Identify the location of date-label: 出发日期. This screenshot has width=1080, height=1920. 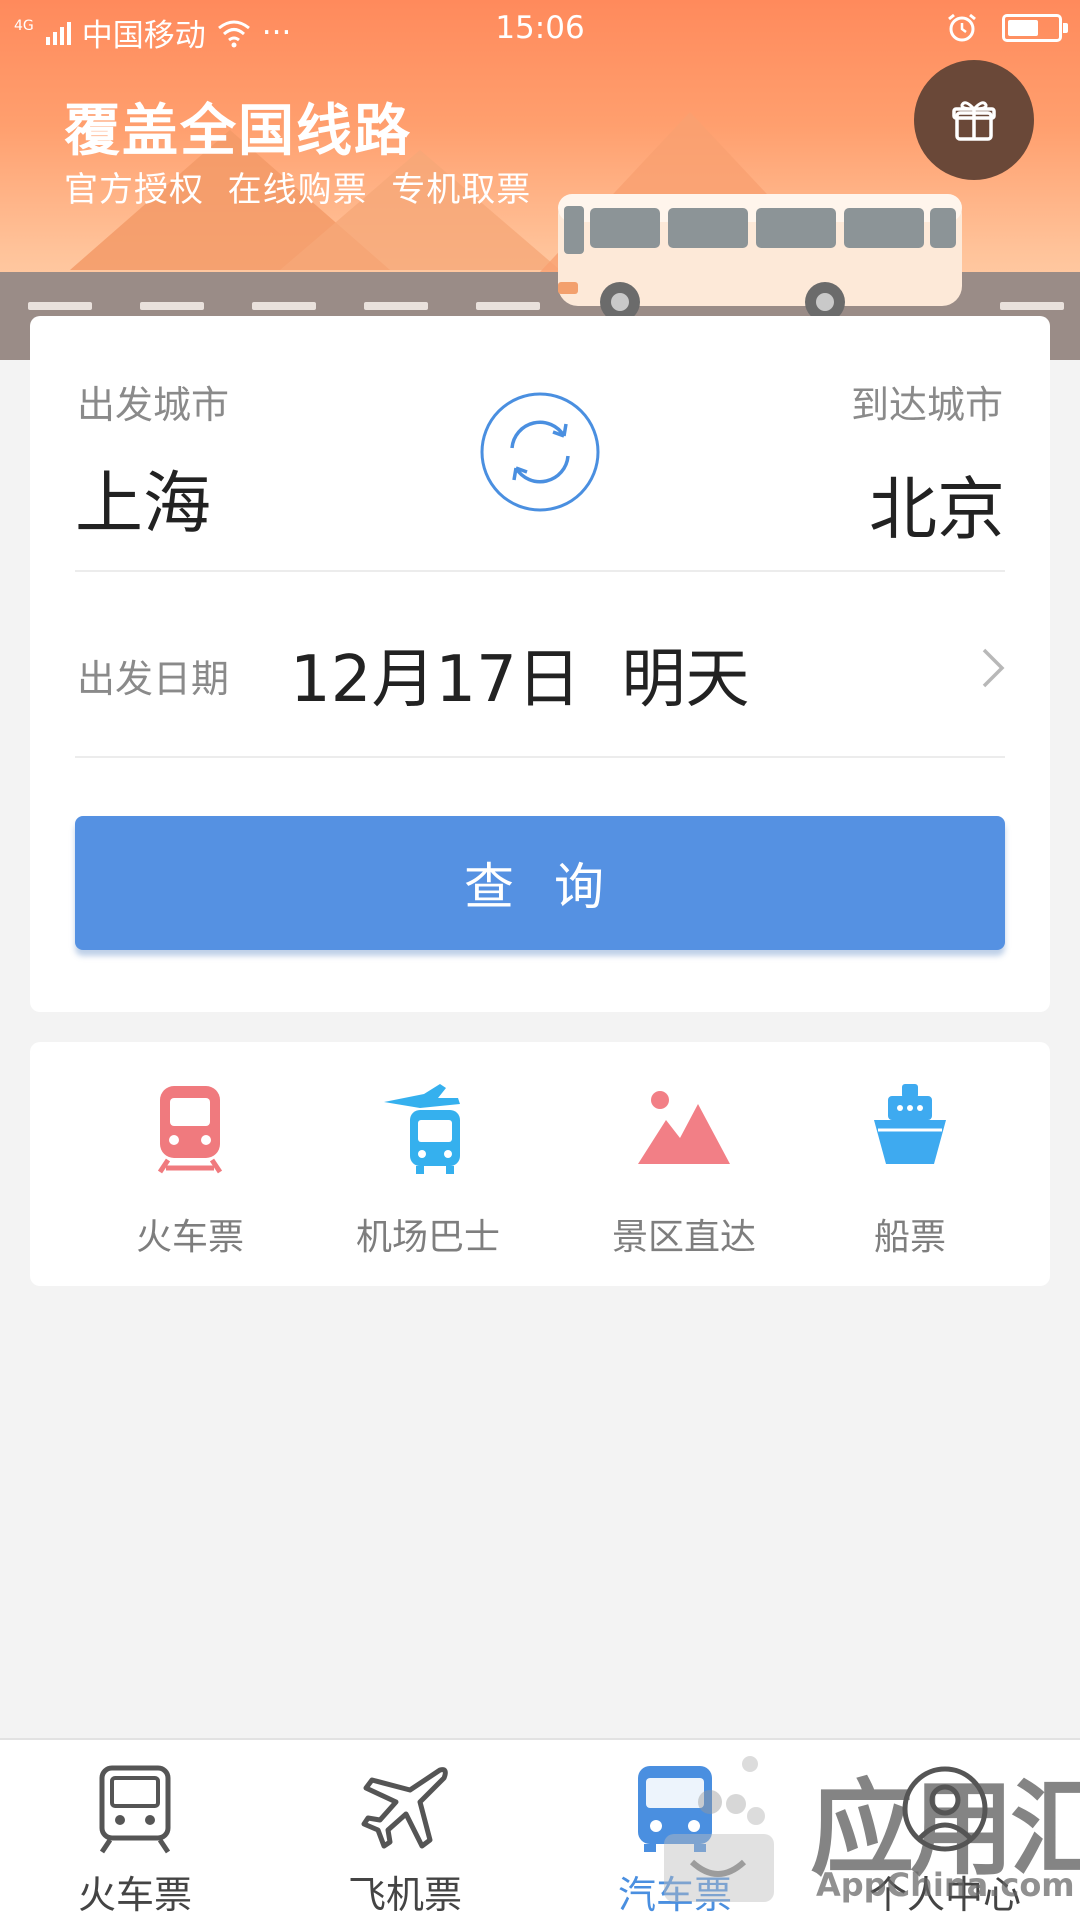
(153, 679).